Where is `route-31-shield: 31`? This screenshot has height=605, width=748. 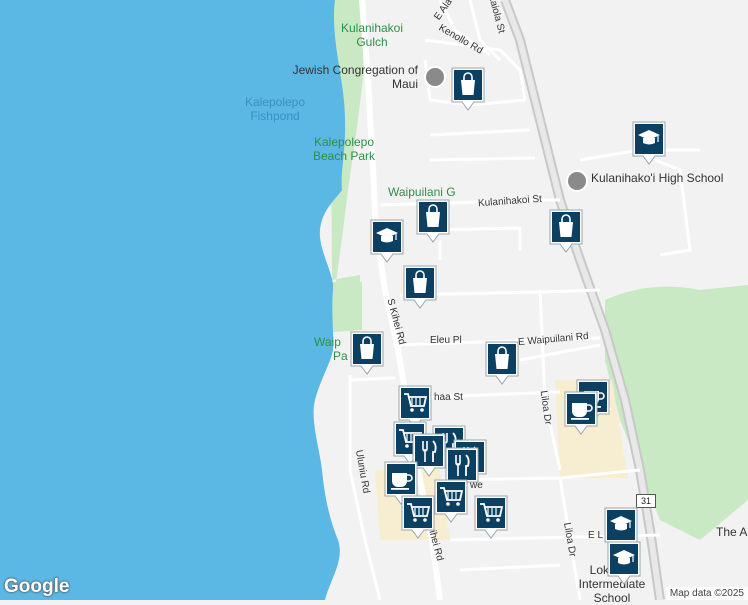
route-31-shield: 31 is located at coordinates (646, 501).